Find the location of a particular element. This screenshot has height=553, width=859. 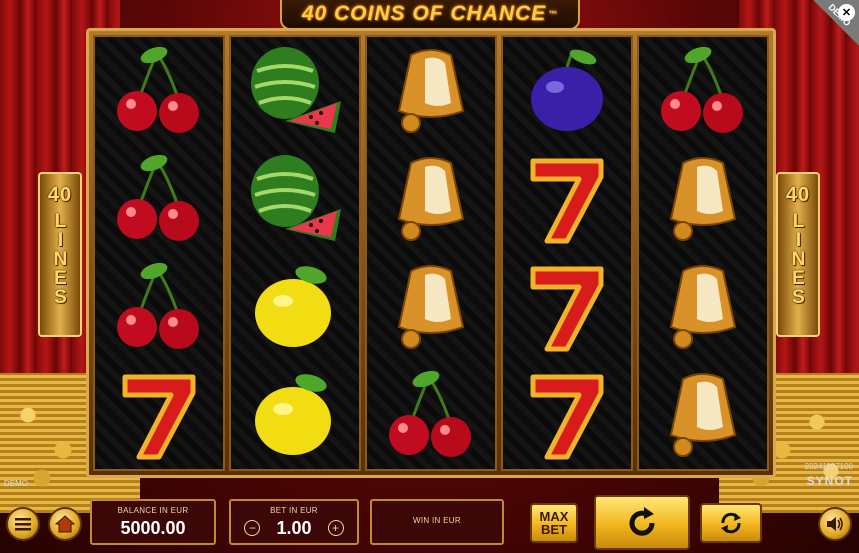

brand-logo: SYNOT is located at coordinates (829, 481).